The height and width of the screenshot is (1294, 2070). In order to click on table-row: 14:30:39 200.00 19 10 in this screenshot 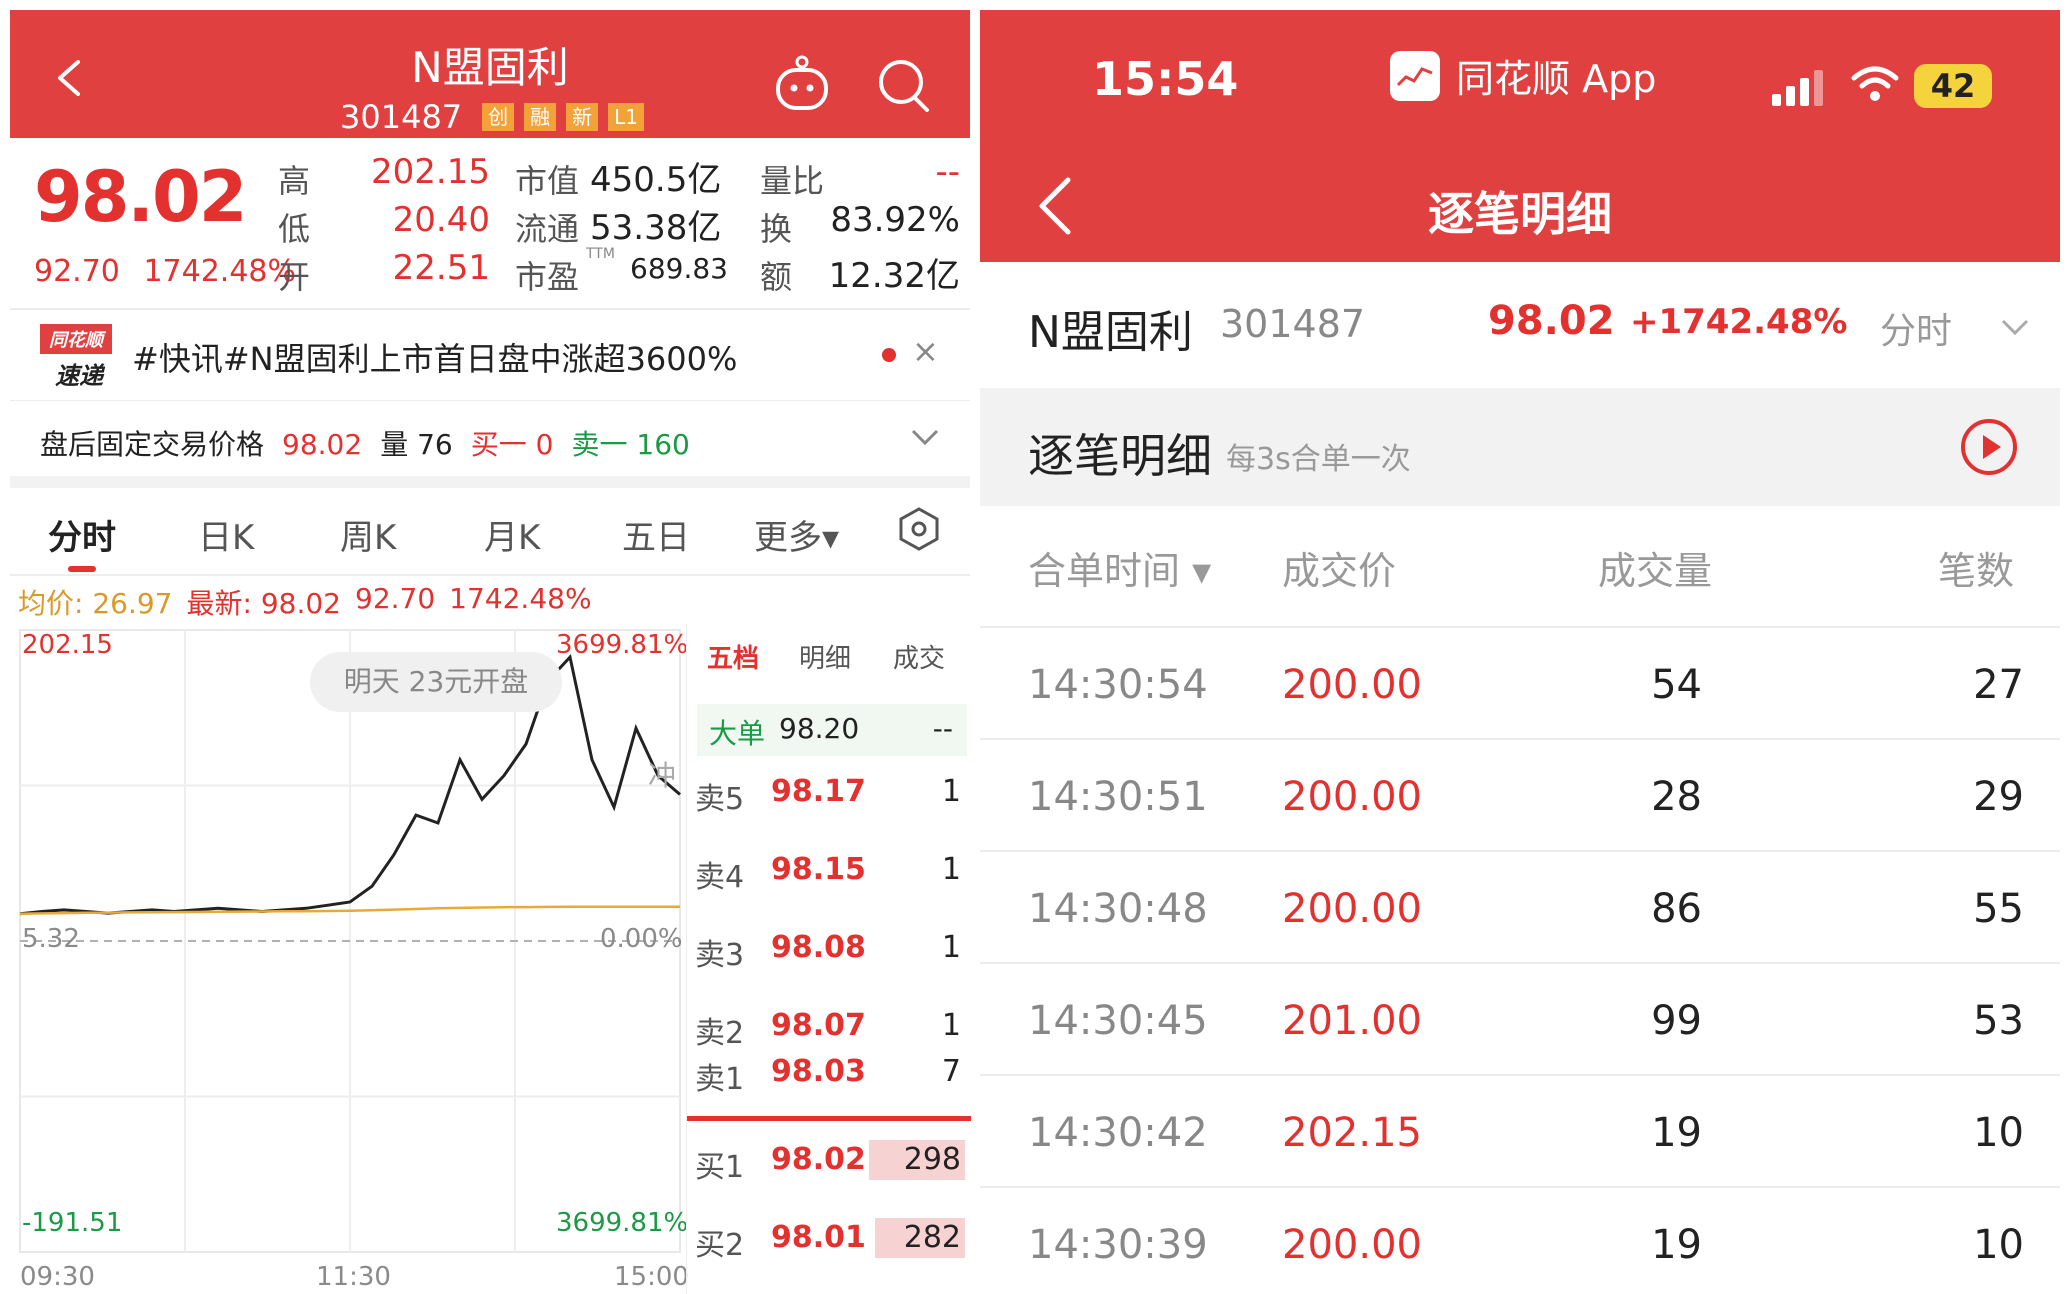, I will do `click(1520, 1240)`.